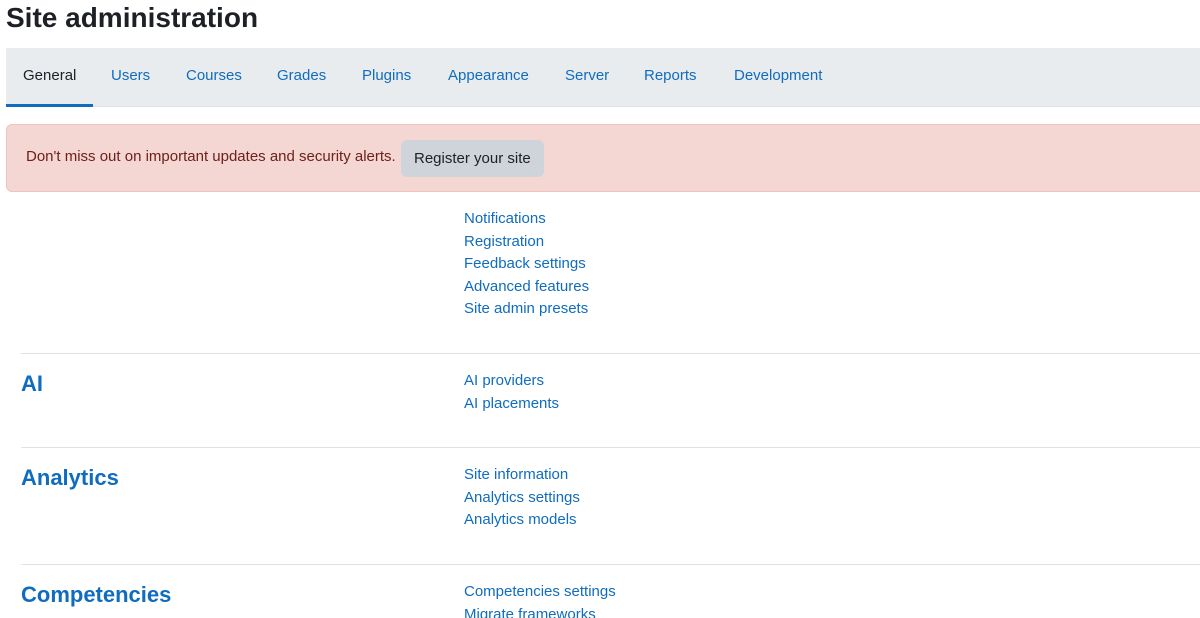 The height and width of the screenshot is (618, 1200). I want to click on link-analytics-models: Analytics models, so click(520, 519).